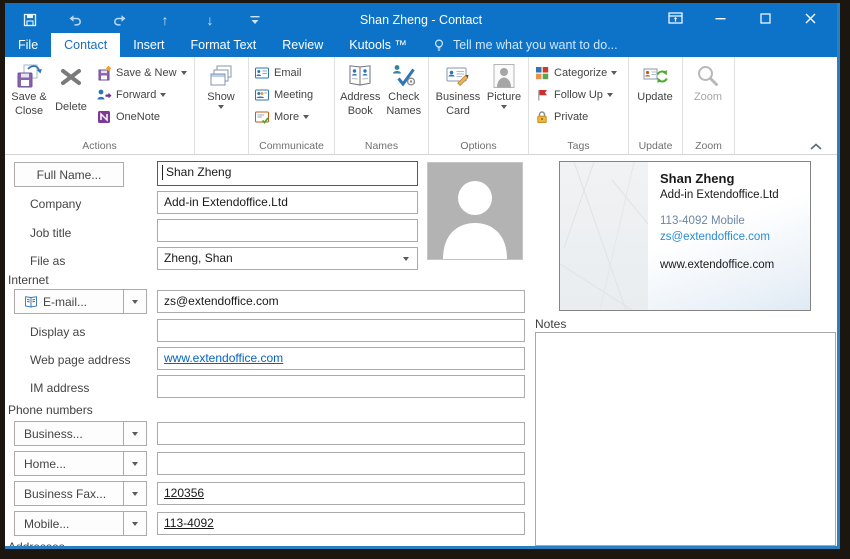 The width and height of the screenshot is (850, 559). Describe the element at coordinates (221, 75) in the screenshot. I see `show-icon` at that location.